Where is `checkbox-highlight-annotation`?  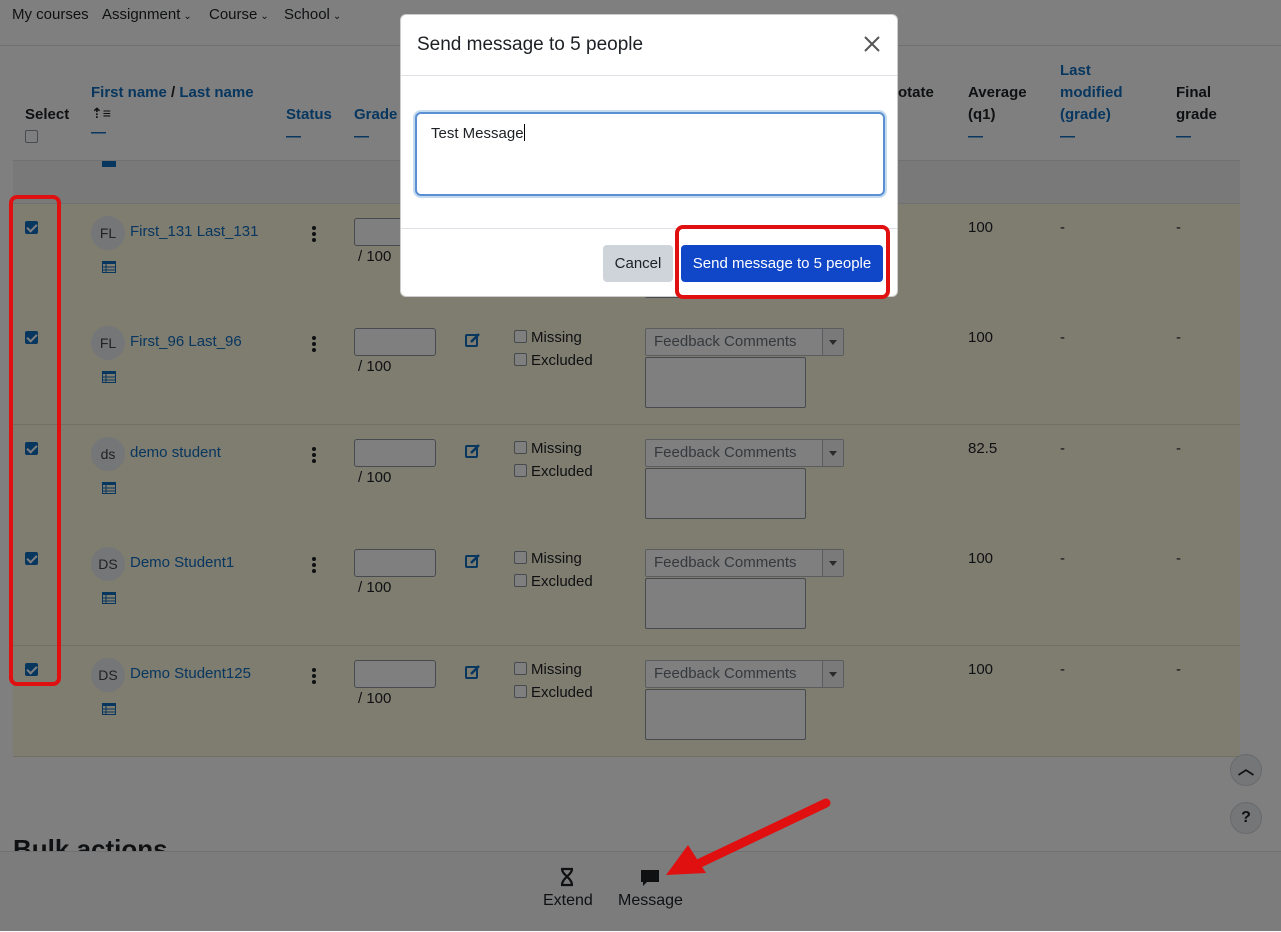
checkbox-highlight-annotation is located at coordinates (35, 440).